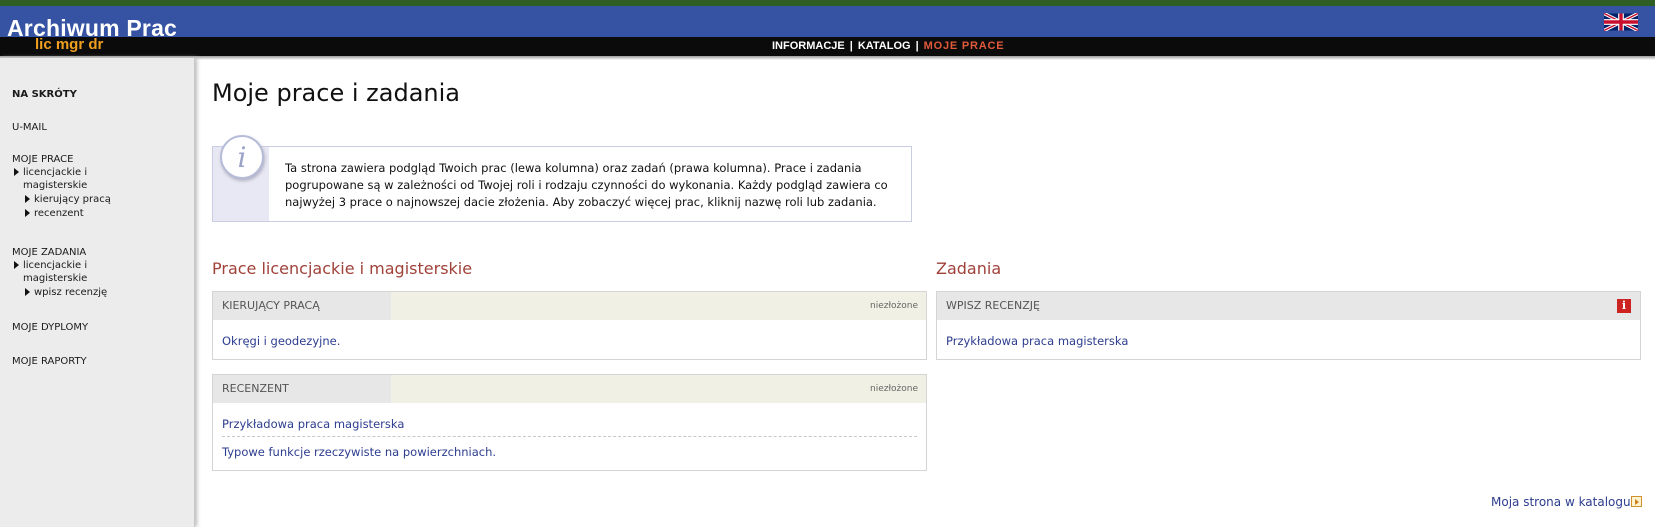  Describe the element at coordinates (827, 58) in the screenshot. I see `header-shadow` at that location.